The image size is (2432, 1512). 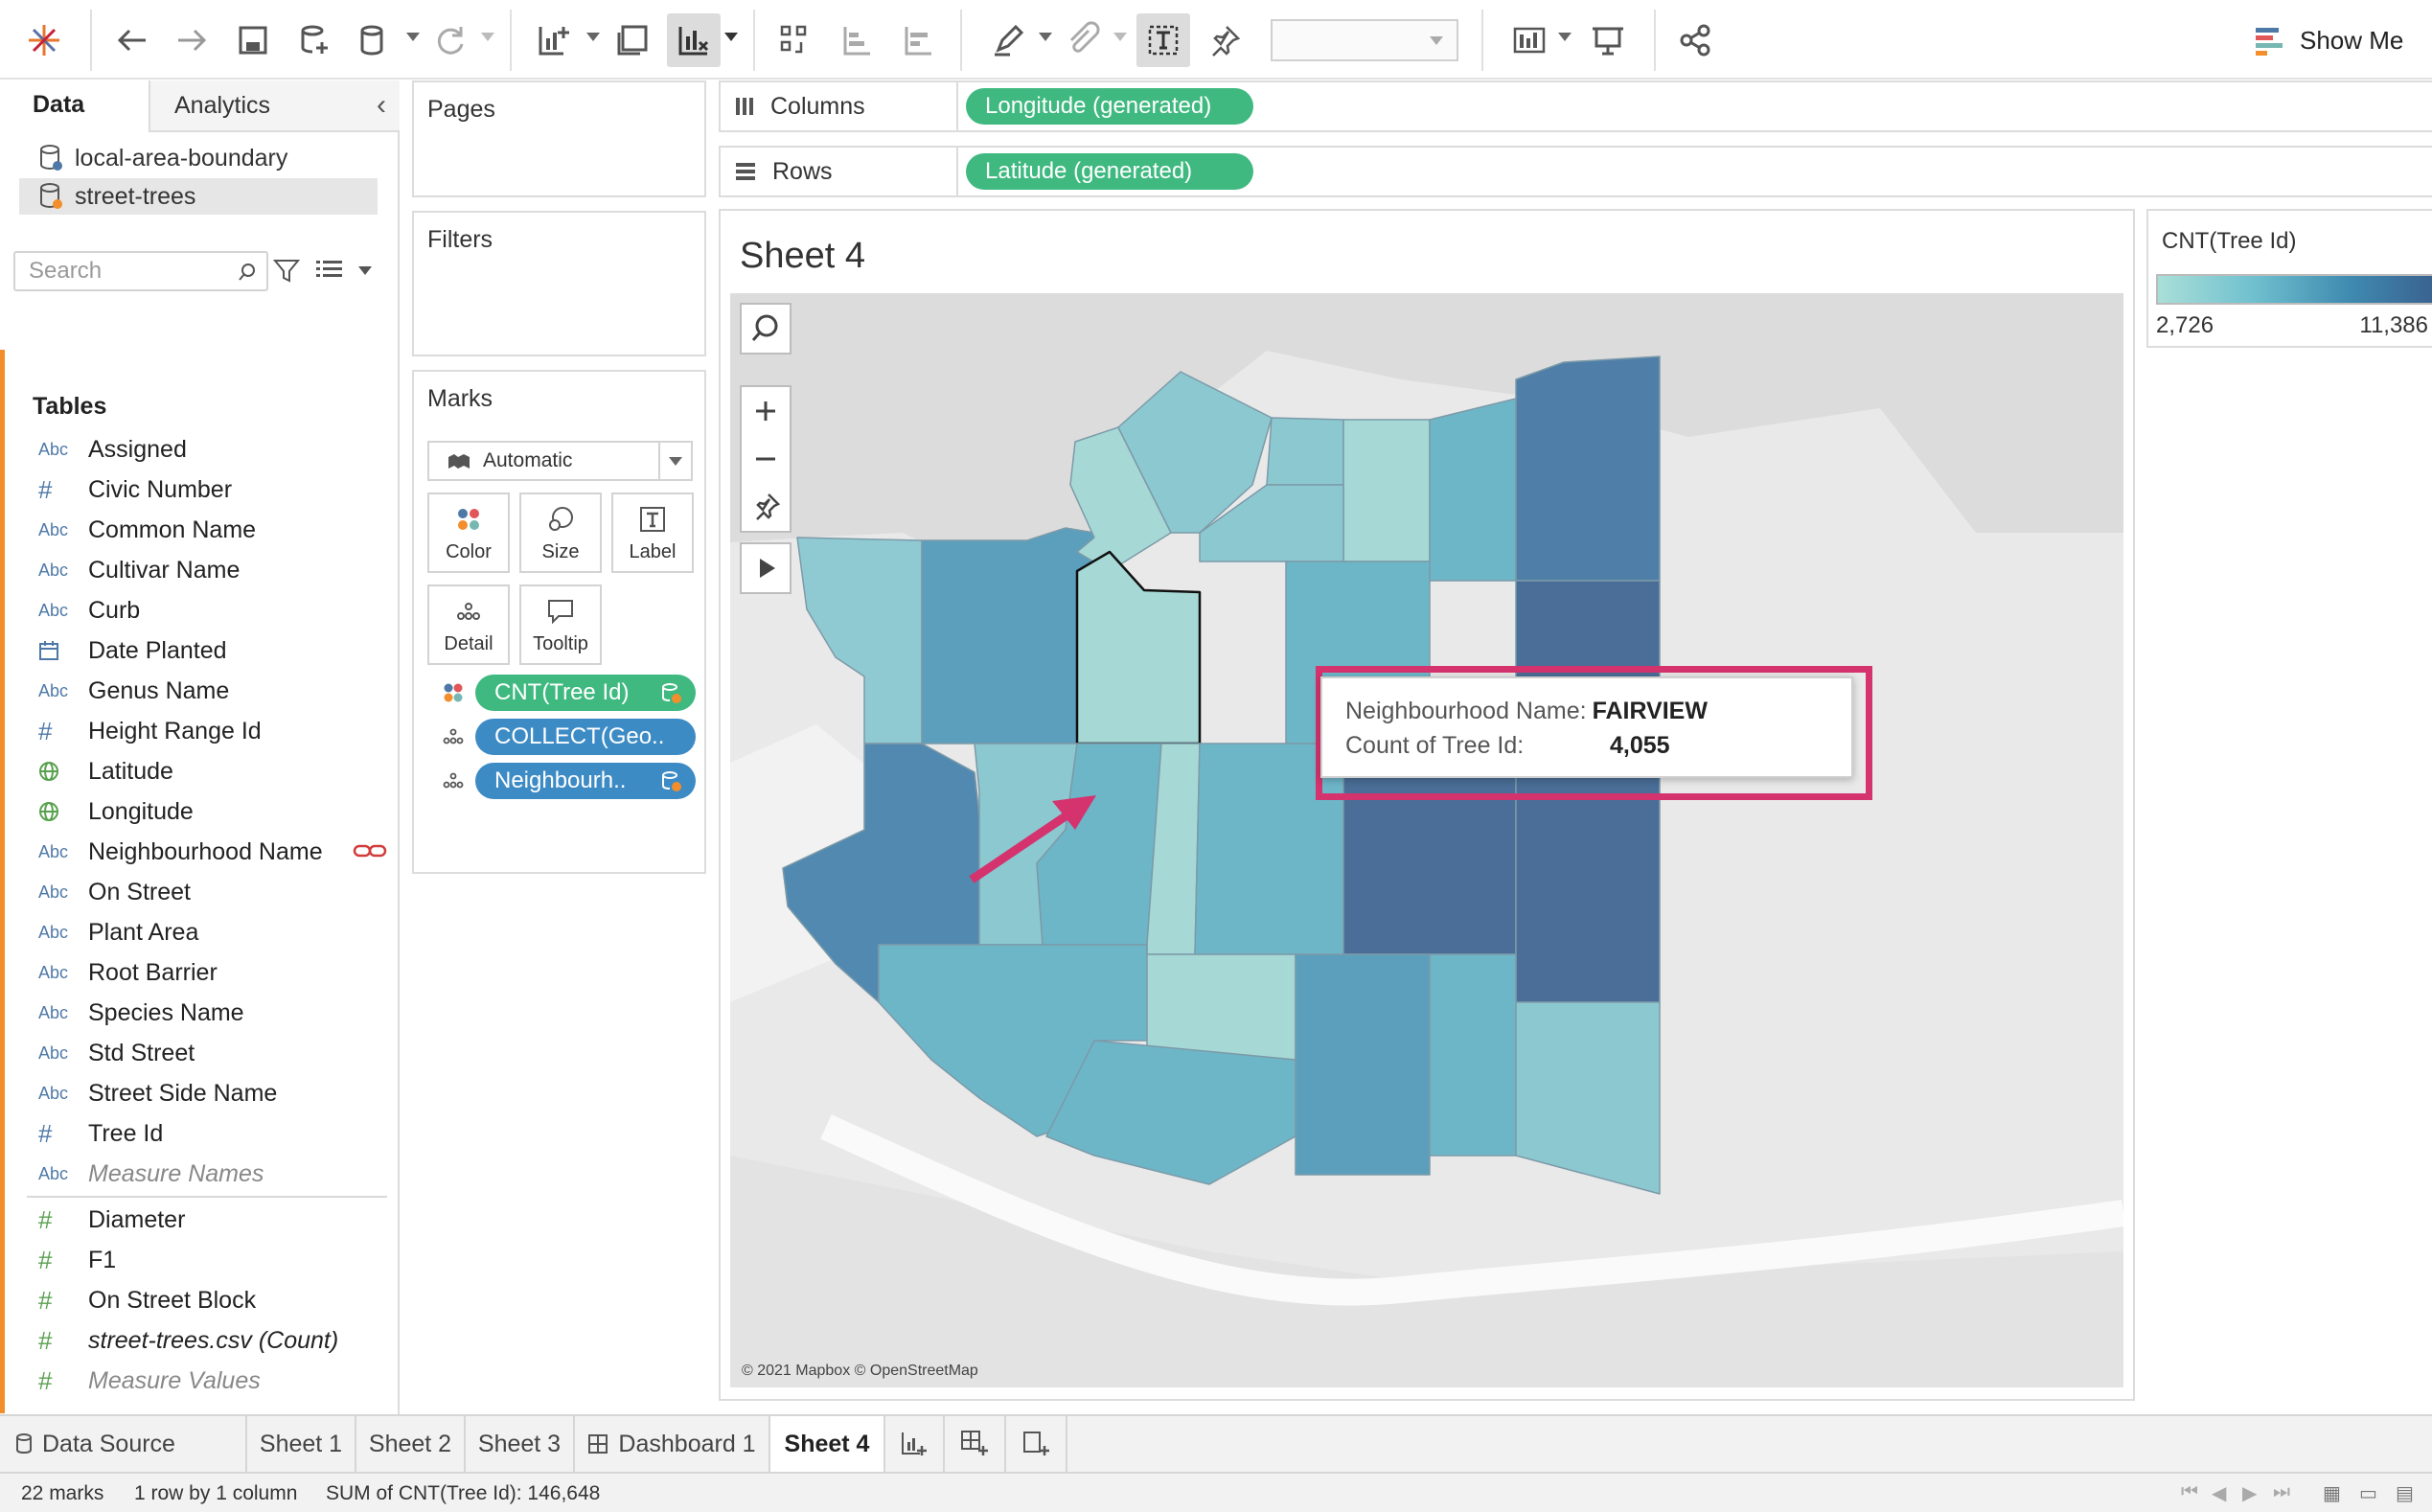 I want to click on label-button: Label, so click(x=652, y=533).